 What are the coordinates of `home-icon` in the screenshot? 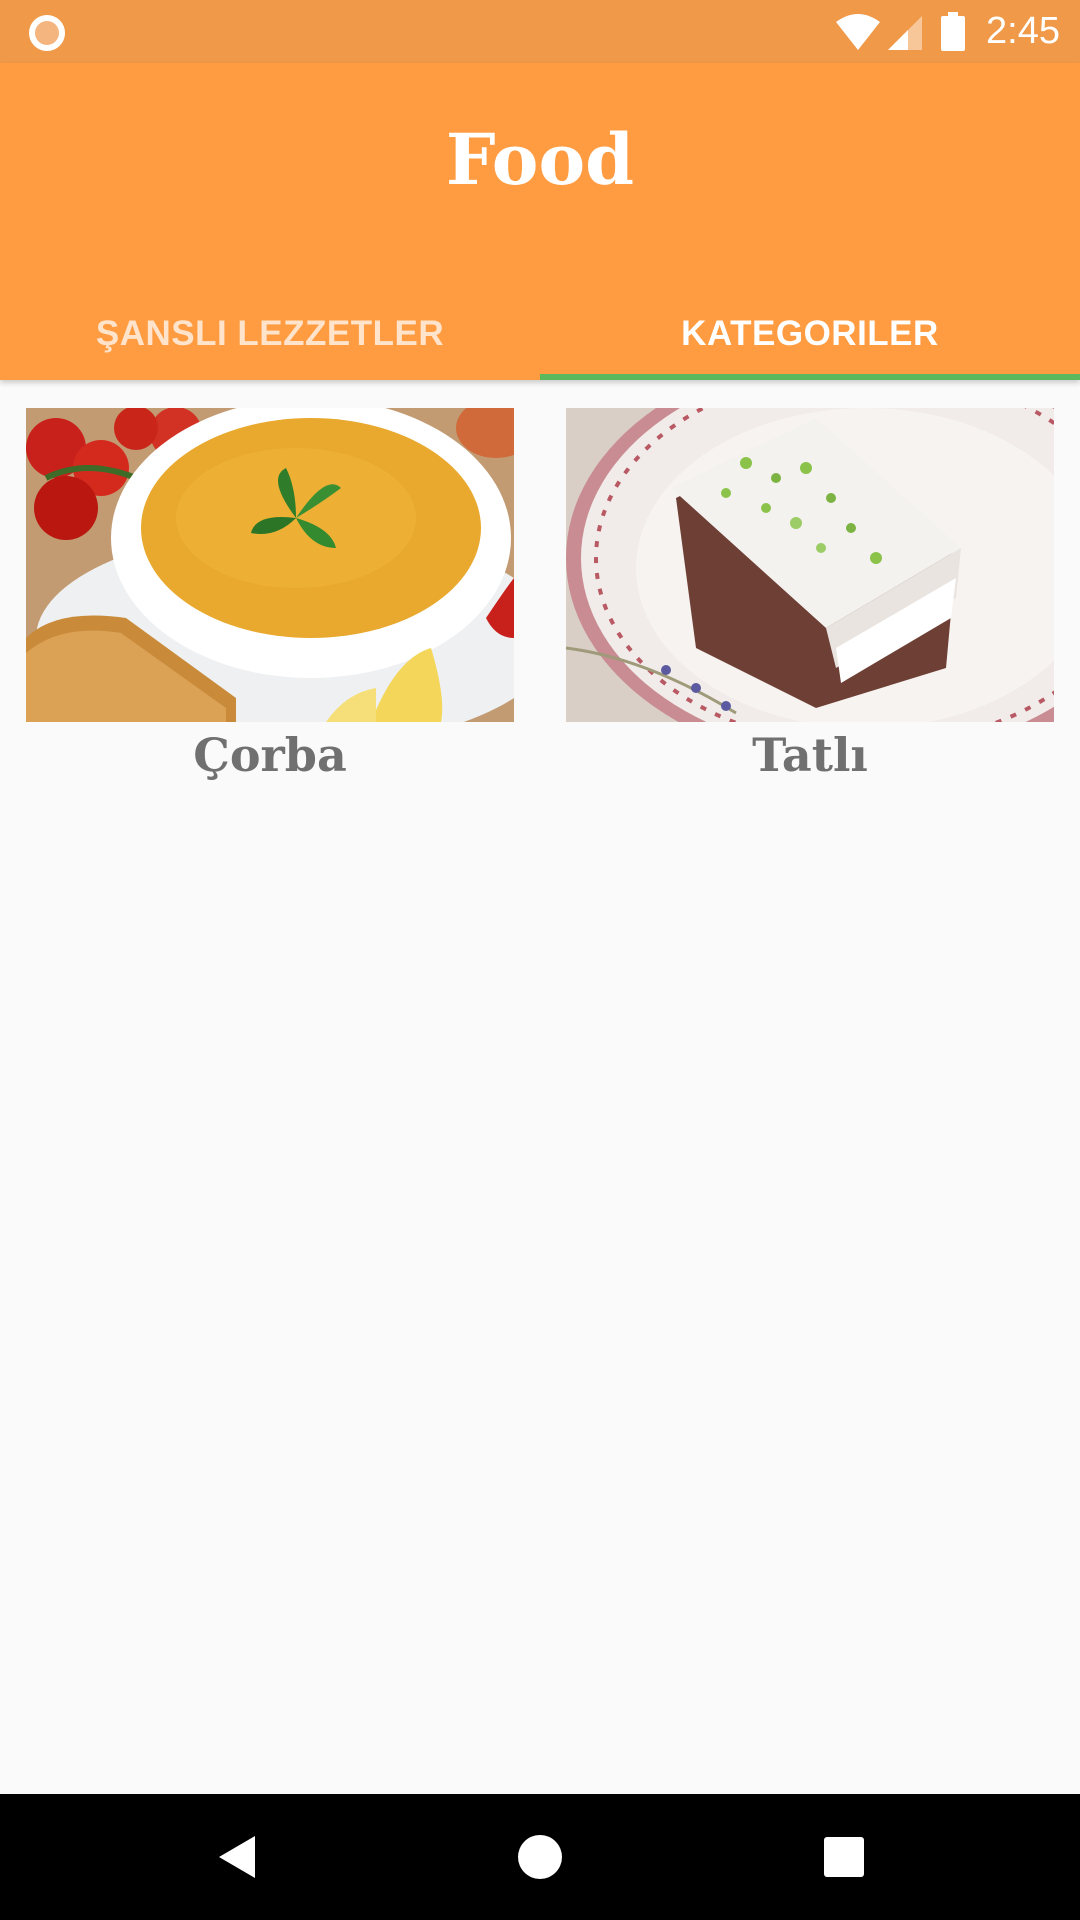 It's located at (540, 1857).